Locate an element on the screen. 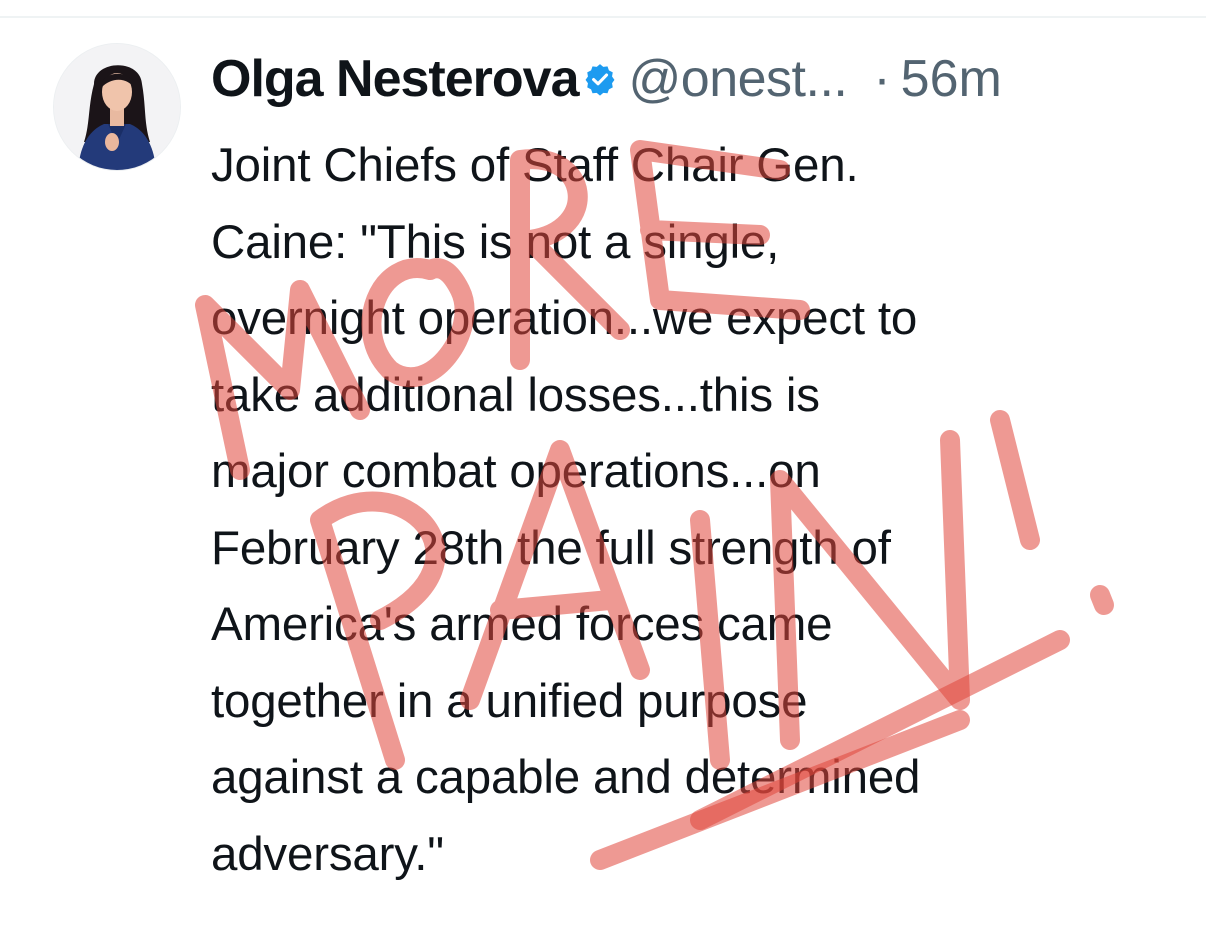 Image resolution: width=1206 pixels, height=931 pixels. avatar-photo is located at coordinates (117, 107).